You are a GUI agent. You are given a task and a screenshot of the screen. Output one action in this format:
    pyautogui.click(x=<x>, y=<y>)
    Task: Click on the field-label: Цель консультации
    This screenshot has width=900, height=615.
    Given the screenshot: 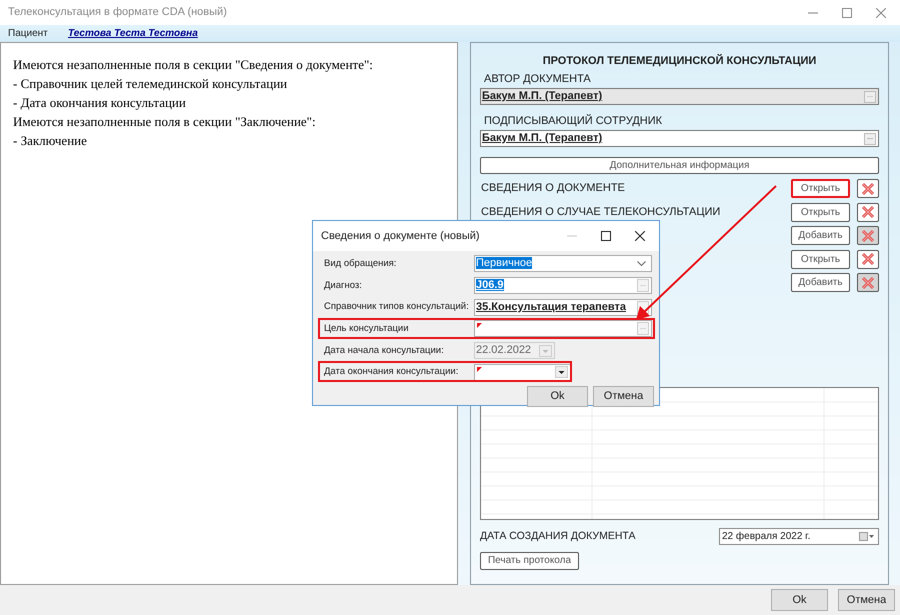 What is the action you would take?
    pyautogui.click(x=367, y=328)
    